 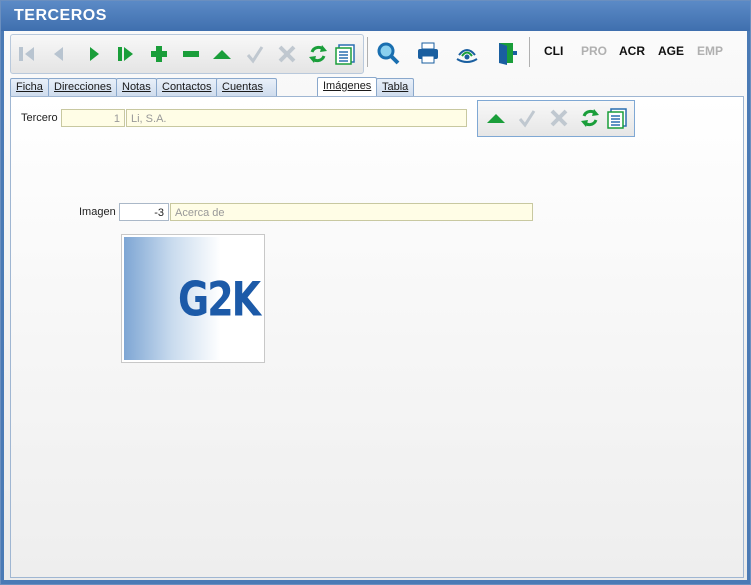 I want to click on tab-cuentas-bancarias: Cuentas Bancarias, so click(x=246, y=94).